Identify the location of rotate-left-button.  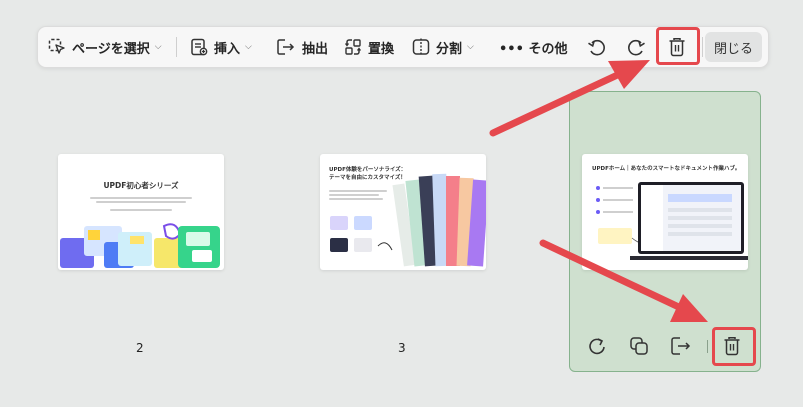
(597, 47).